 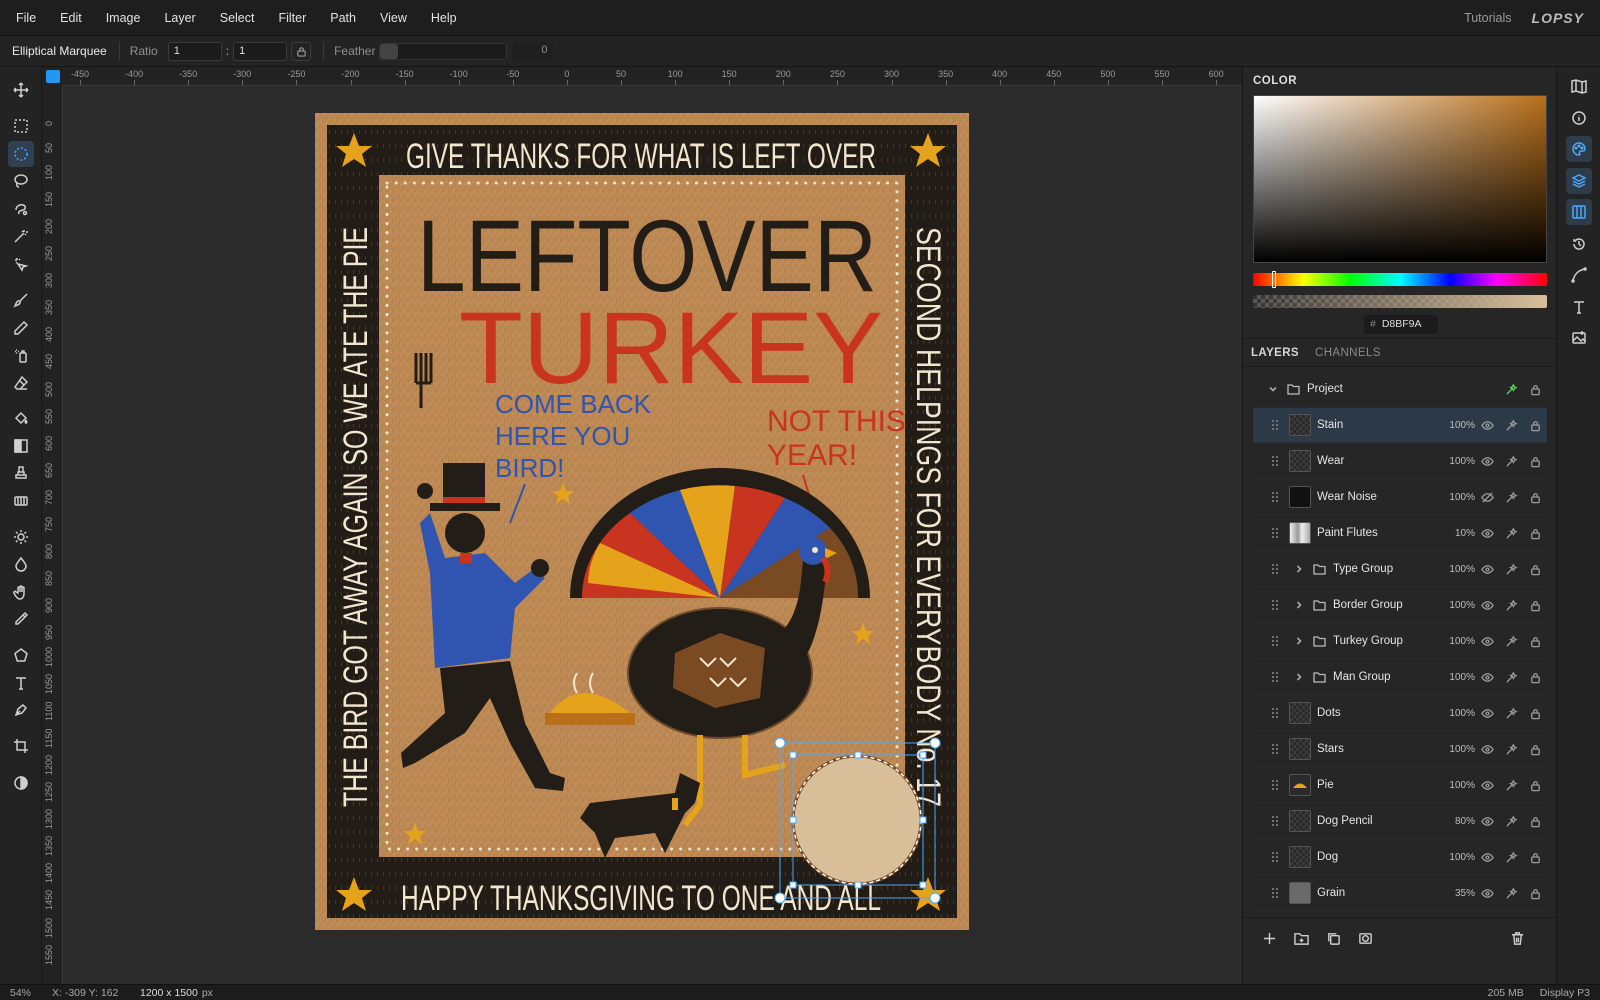 I want to click on paint-bucket-tool, so click(x=21, y=418).